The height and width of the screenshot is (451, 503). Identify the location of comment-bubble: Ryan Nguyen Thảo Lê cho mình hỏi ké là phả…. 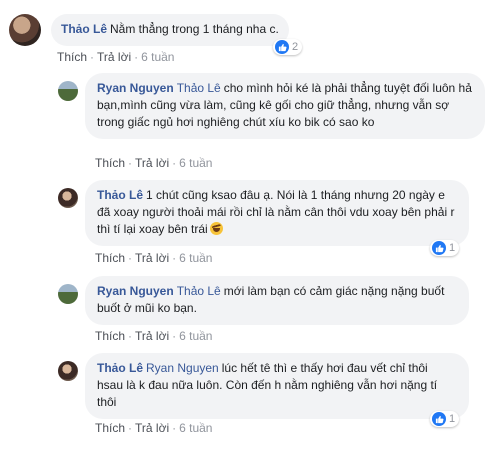
(285, 106).